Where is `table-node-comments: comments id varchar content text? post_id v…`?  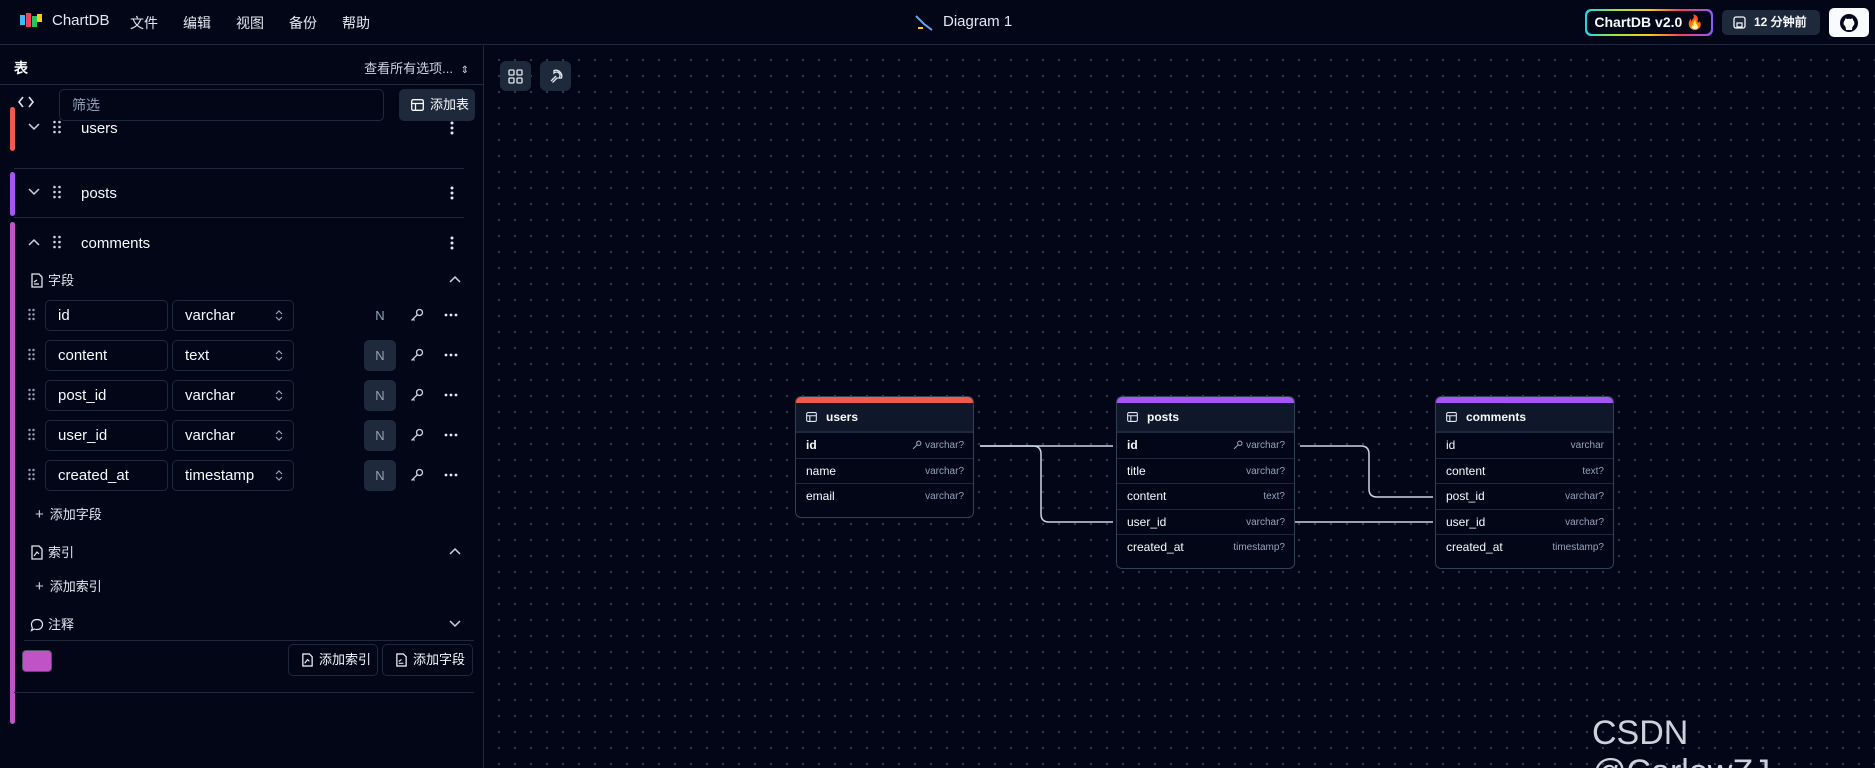
table-node-comments: comments id varchar content text? post_id v… is located at coordinates (1524, 482).